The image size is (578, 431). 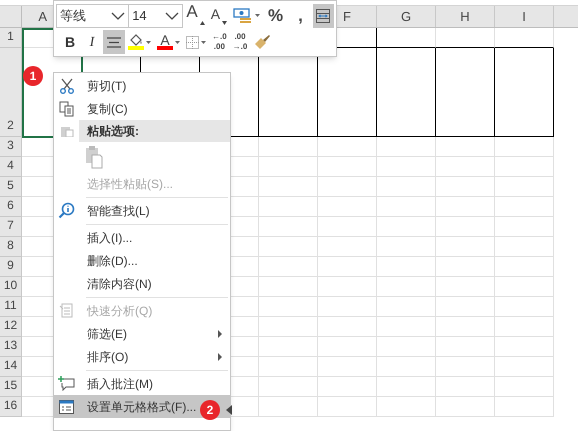 I want to click on align-center-icon, so click(x=114, y=42).